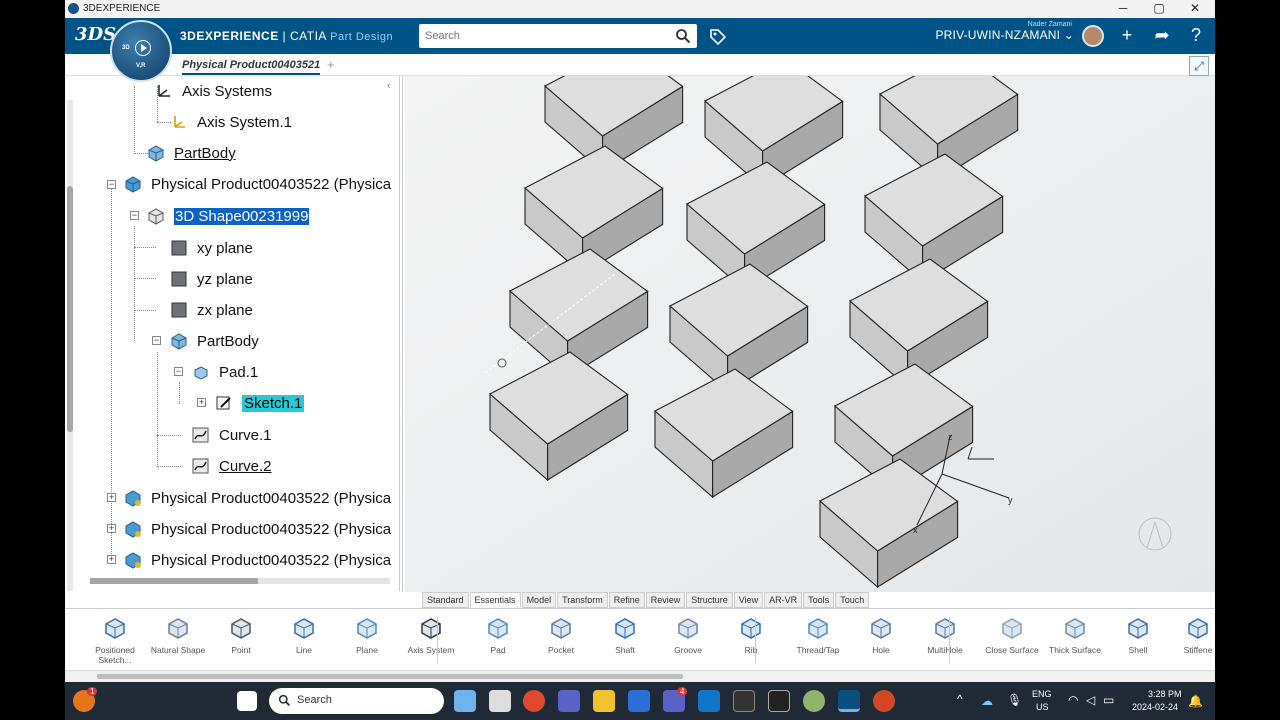  Describe the element at coordinates (1073, 700) in the screenshot. I see `wifi-icon: ◠` at that location.